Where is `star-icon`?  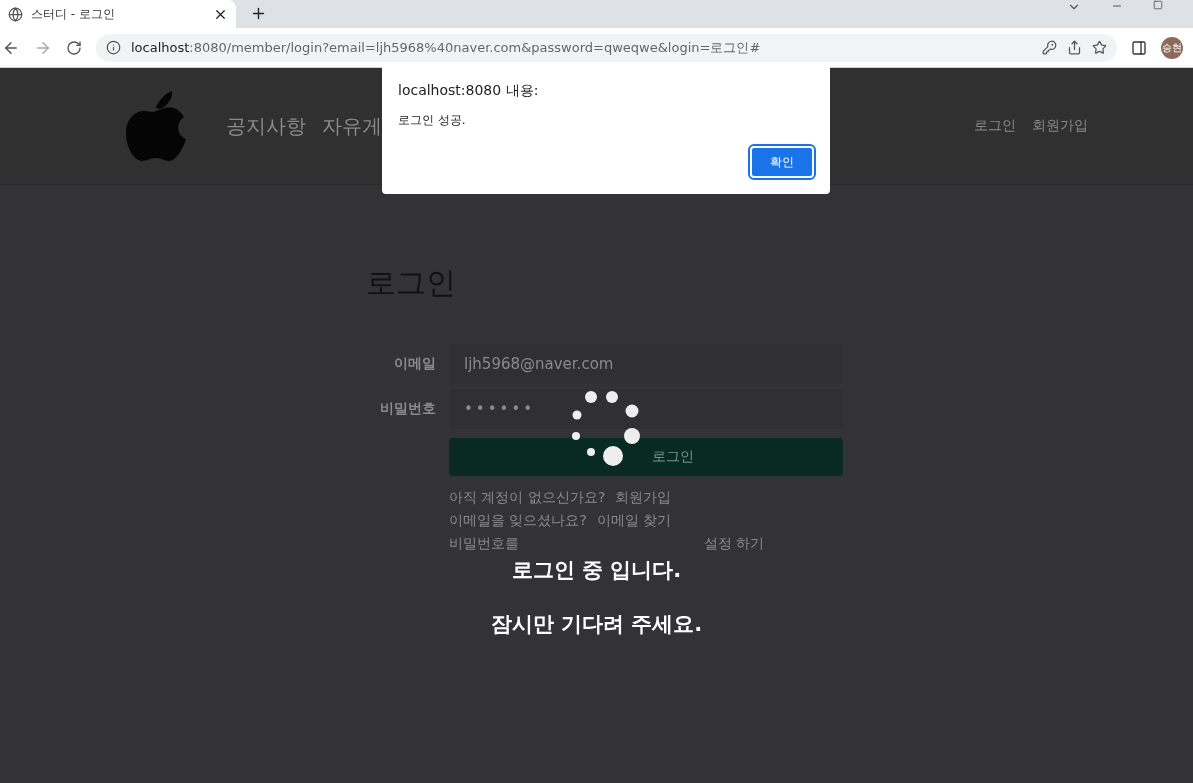
star-icon is located at coordinates (1099, 47).